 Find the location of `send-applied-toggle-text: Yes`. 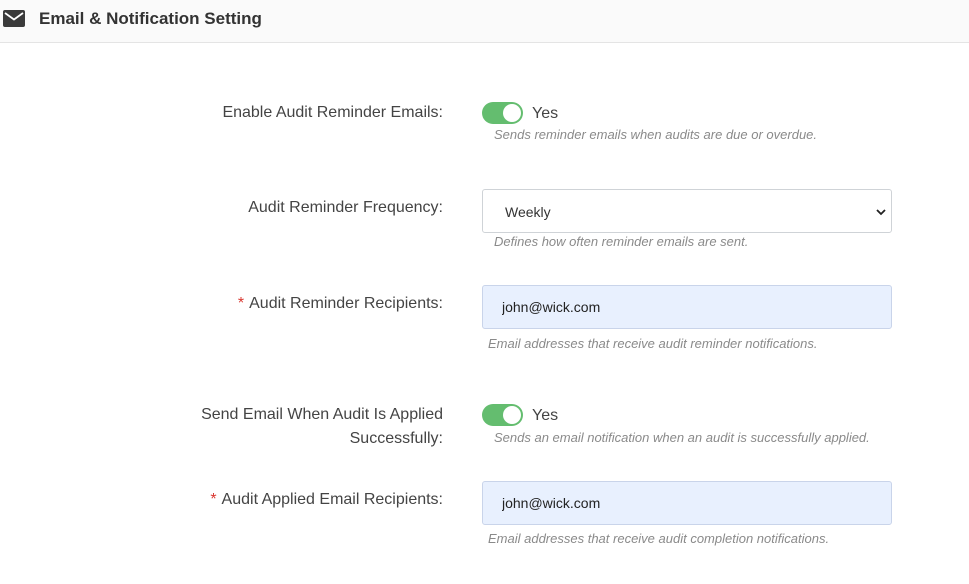

send-applied-toggle-text: Yes is located at coordinates (545, 415).